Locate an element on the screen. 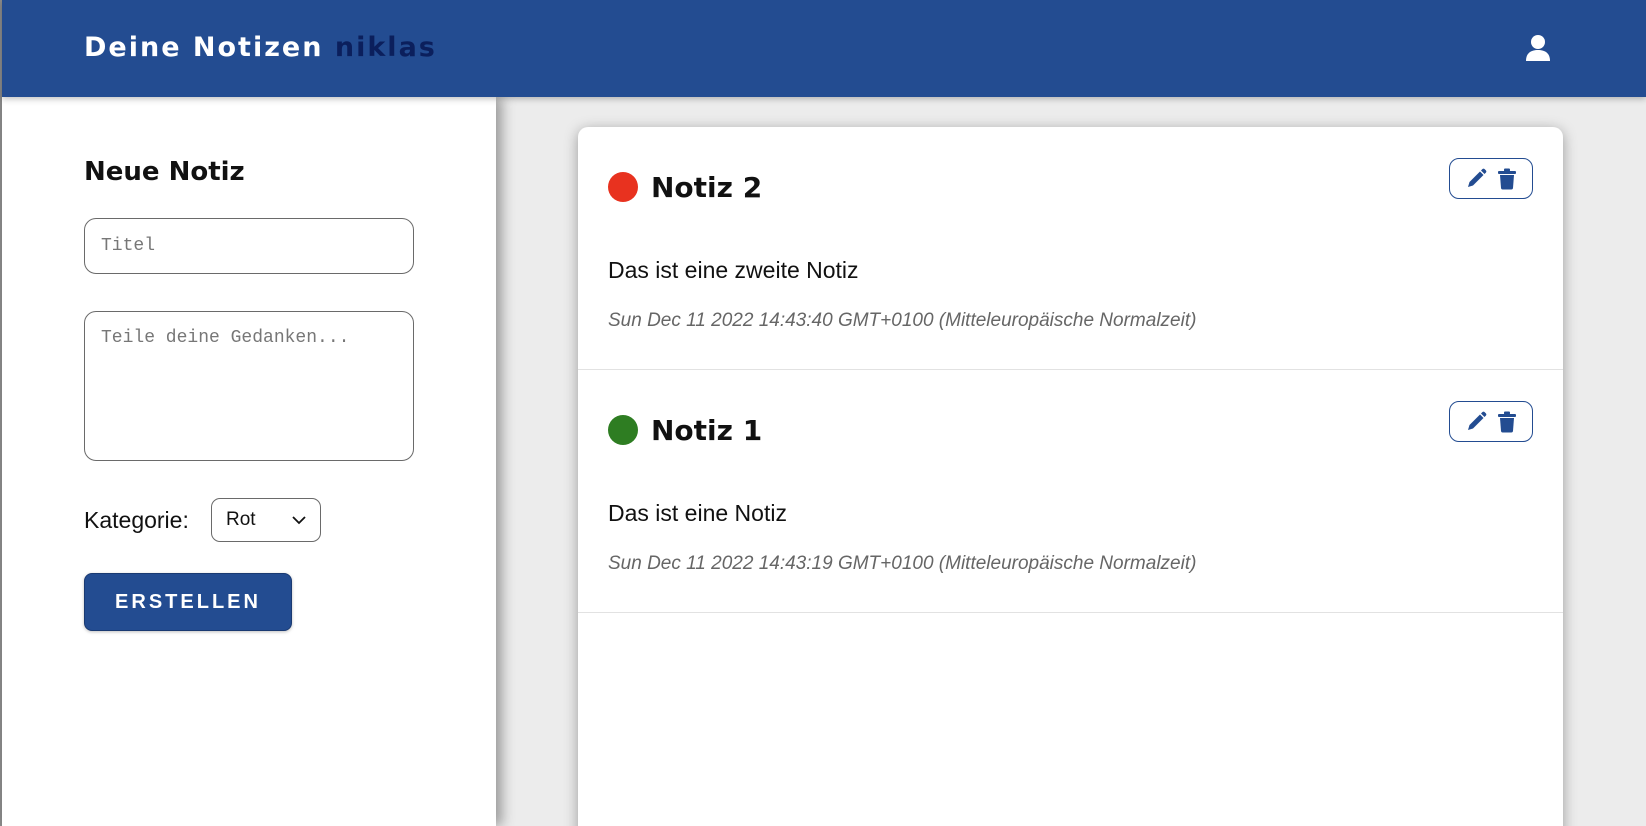  note-text: Das ist eine Notiz is located at coordinates (697, 513).